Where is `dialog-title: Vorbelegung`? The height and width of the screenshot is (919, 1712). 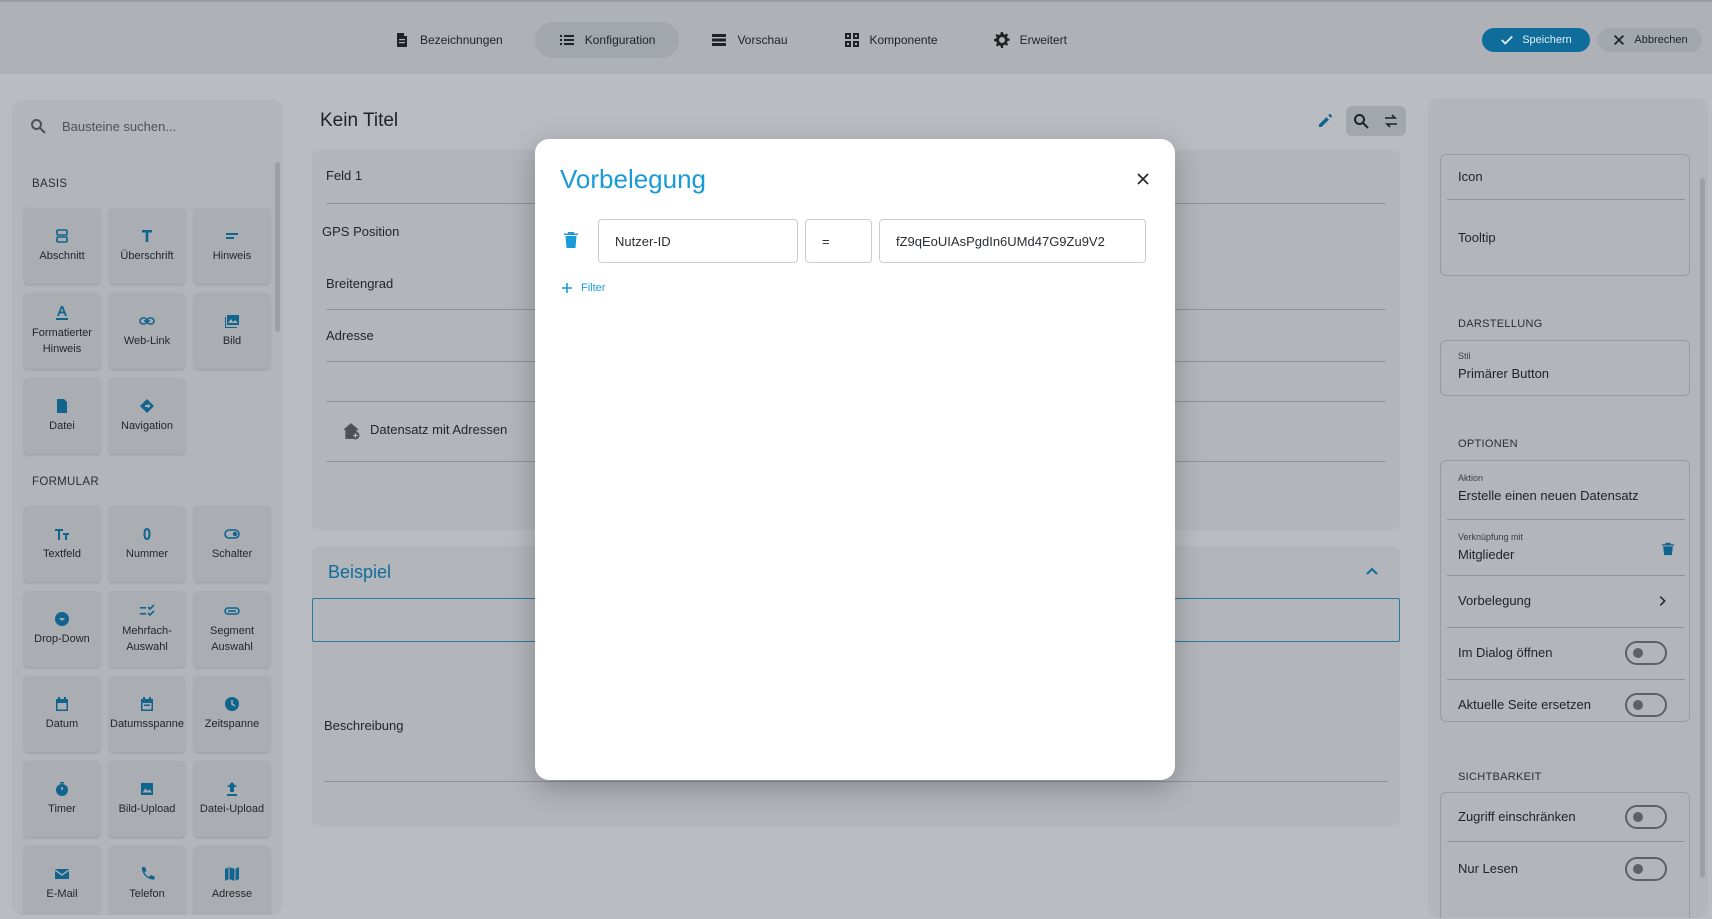 dialog-title: Vorbelegung is located at coordinates (633, 179).